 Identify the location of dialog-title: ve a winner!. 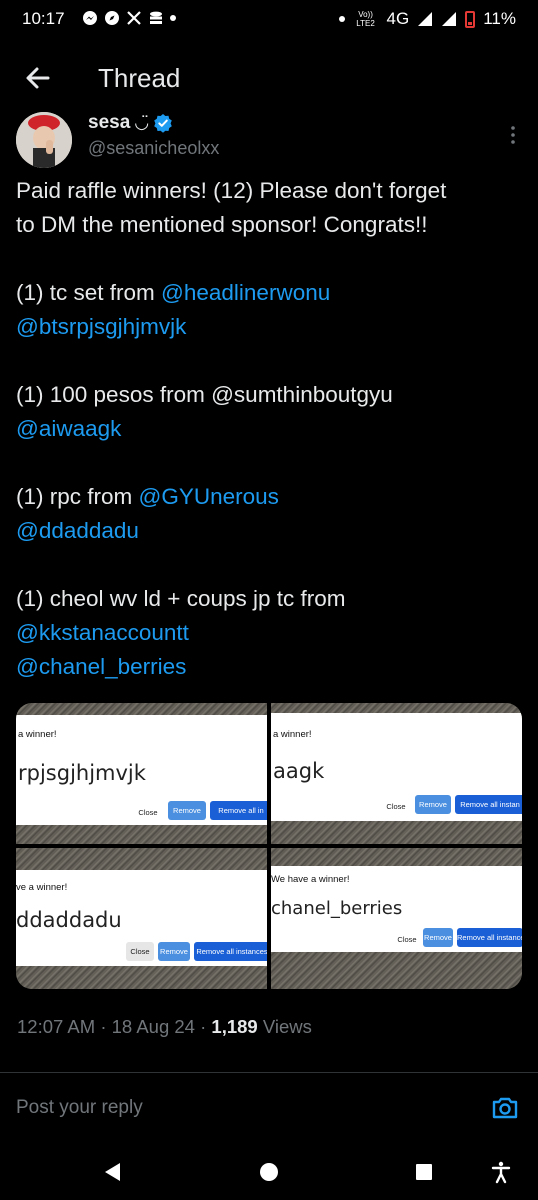
(42, 887).